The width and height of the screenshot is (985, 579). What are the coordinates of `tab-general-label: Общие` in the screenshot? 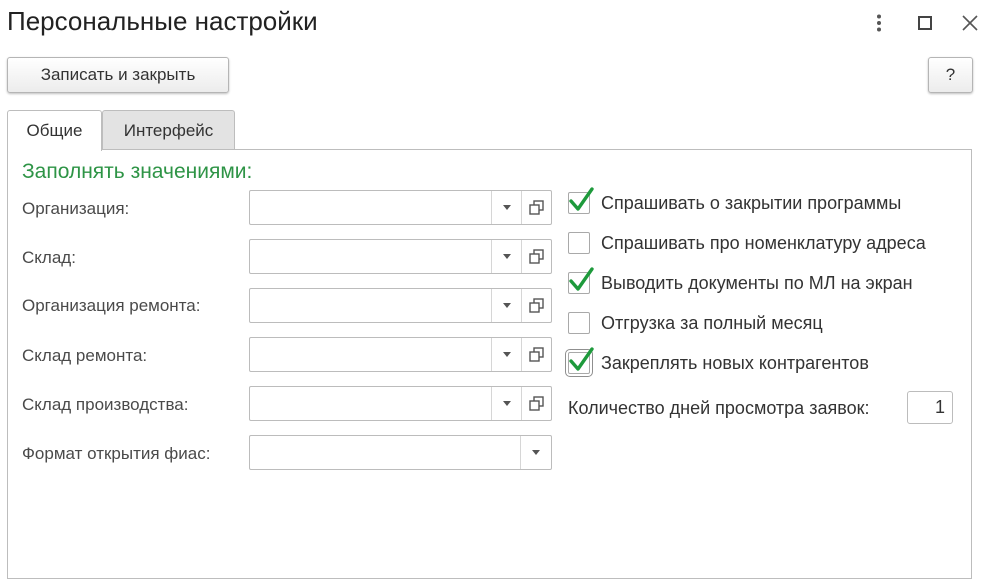 It's located at (54, 130).